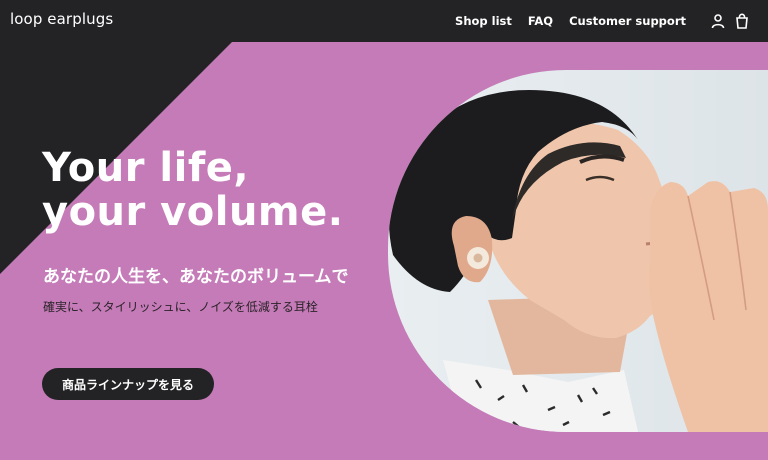  Describe the element at coordinates (128, 384) in the screenshot. I see `view-product-lineup-button: 商品ラインナップを見る` at that location.